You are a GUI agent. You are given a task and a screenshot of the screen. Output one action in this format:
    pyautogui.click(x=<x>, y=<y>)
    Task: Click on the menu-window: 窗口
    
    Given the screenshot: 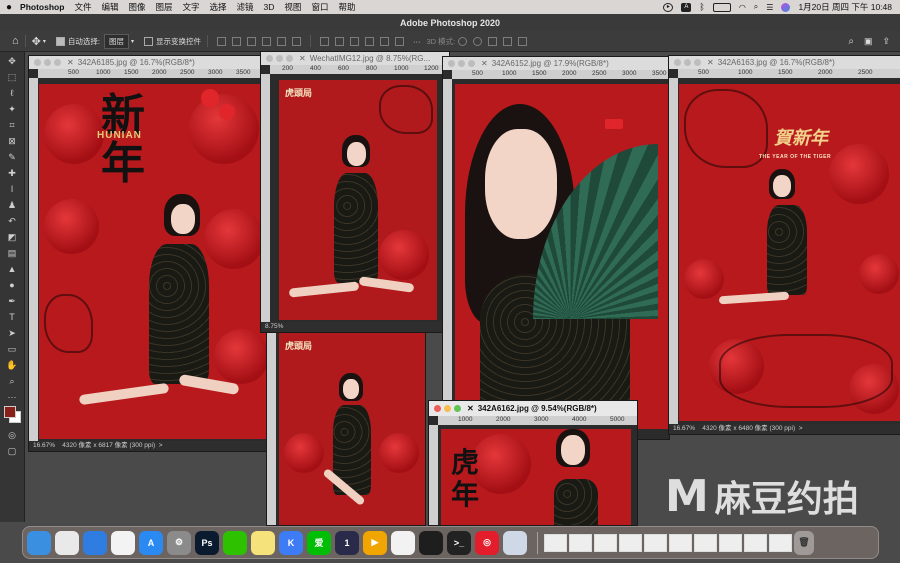 What is the action you would take?
    pyautogui.click(x=319, y=7)
    